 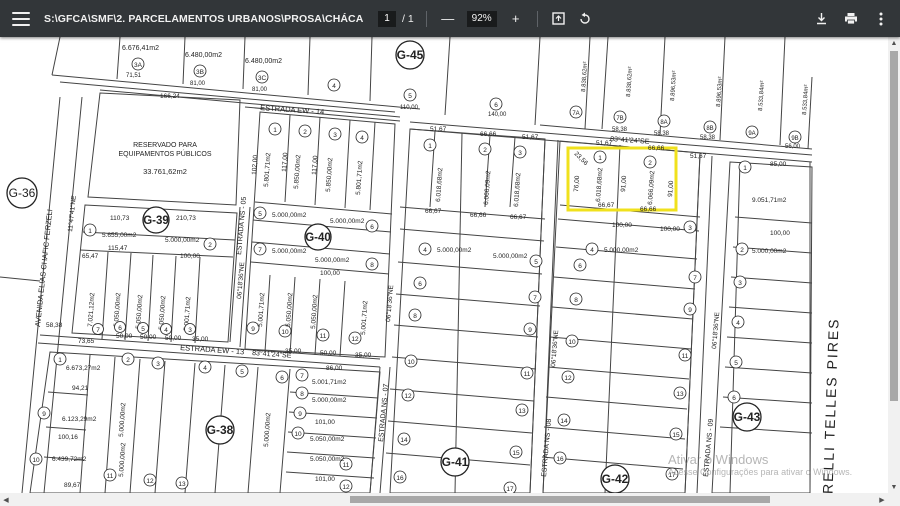 I want to click on svg-text: 7B, so click(x=619, y=119).